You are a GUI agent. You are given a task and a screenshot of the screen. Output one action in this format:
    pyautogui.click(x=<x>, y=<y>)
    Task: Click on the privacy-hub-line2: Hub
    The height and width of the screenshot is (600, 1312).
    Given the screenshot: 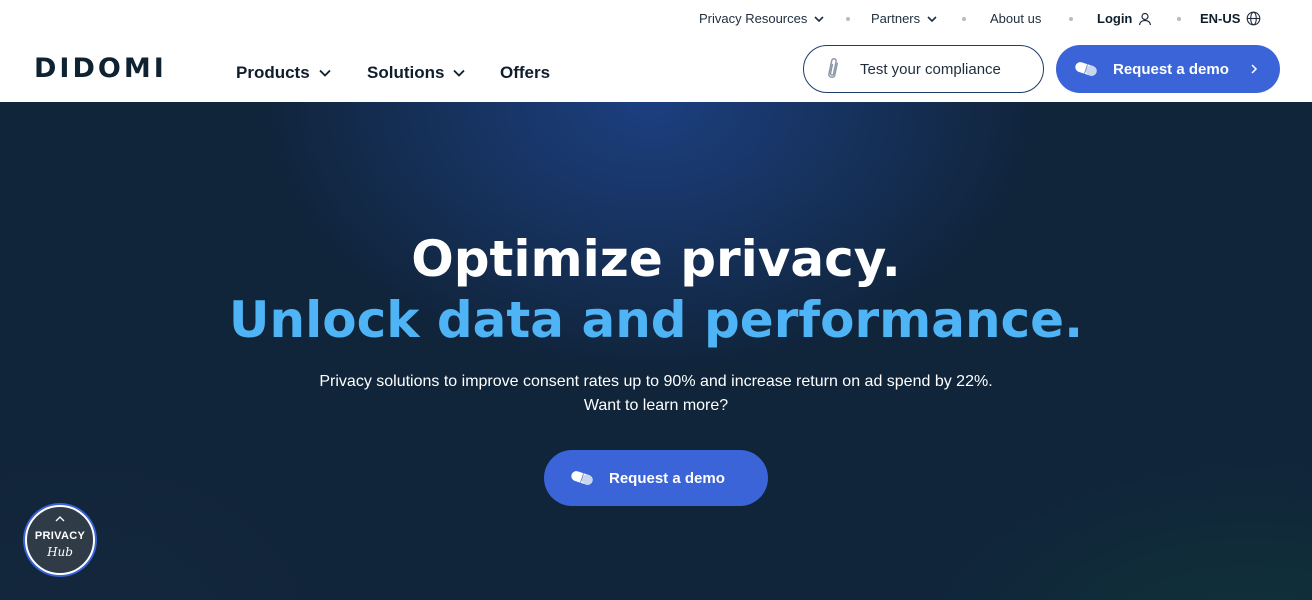 What is the action you would take?
    pyautogui.click(x=60, y=552)
    